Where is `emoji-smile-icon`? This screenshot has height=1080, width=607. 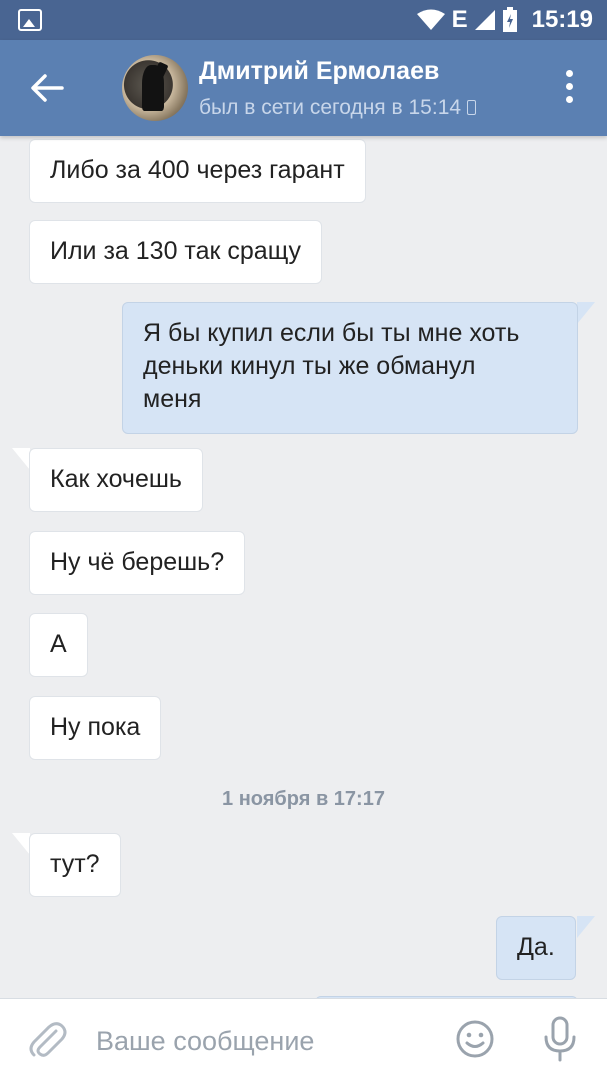
emoji-smile-icon is located at coordinates (475, 1039).